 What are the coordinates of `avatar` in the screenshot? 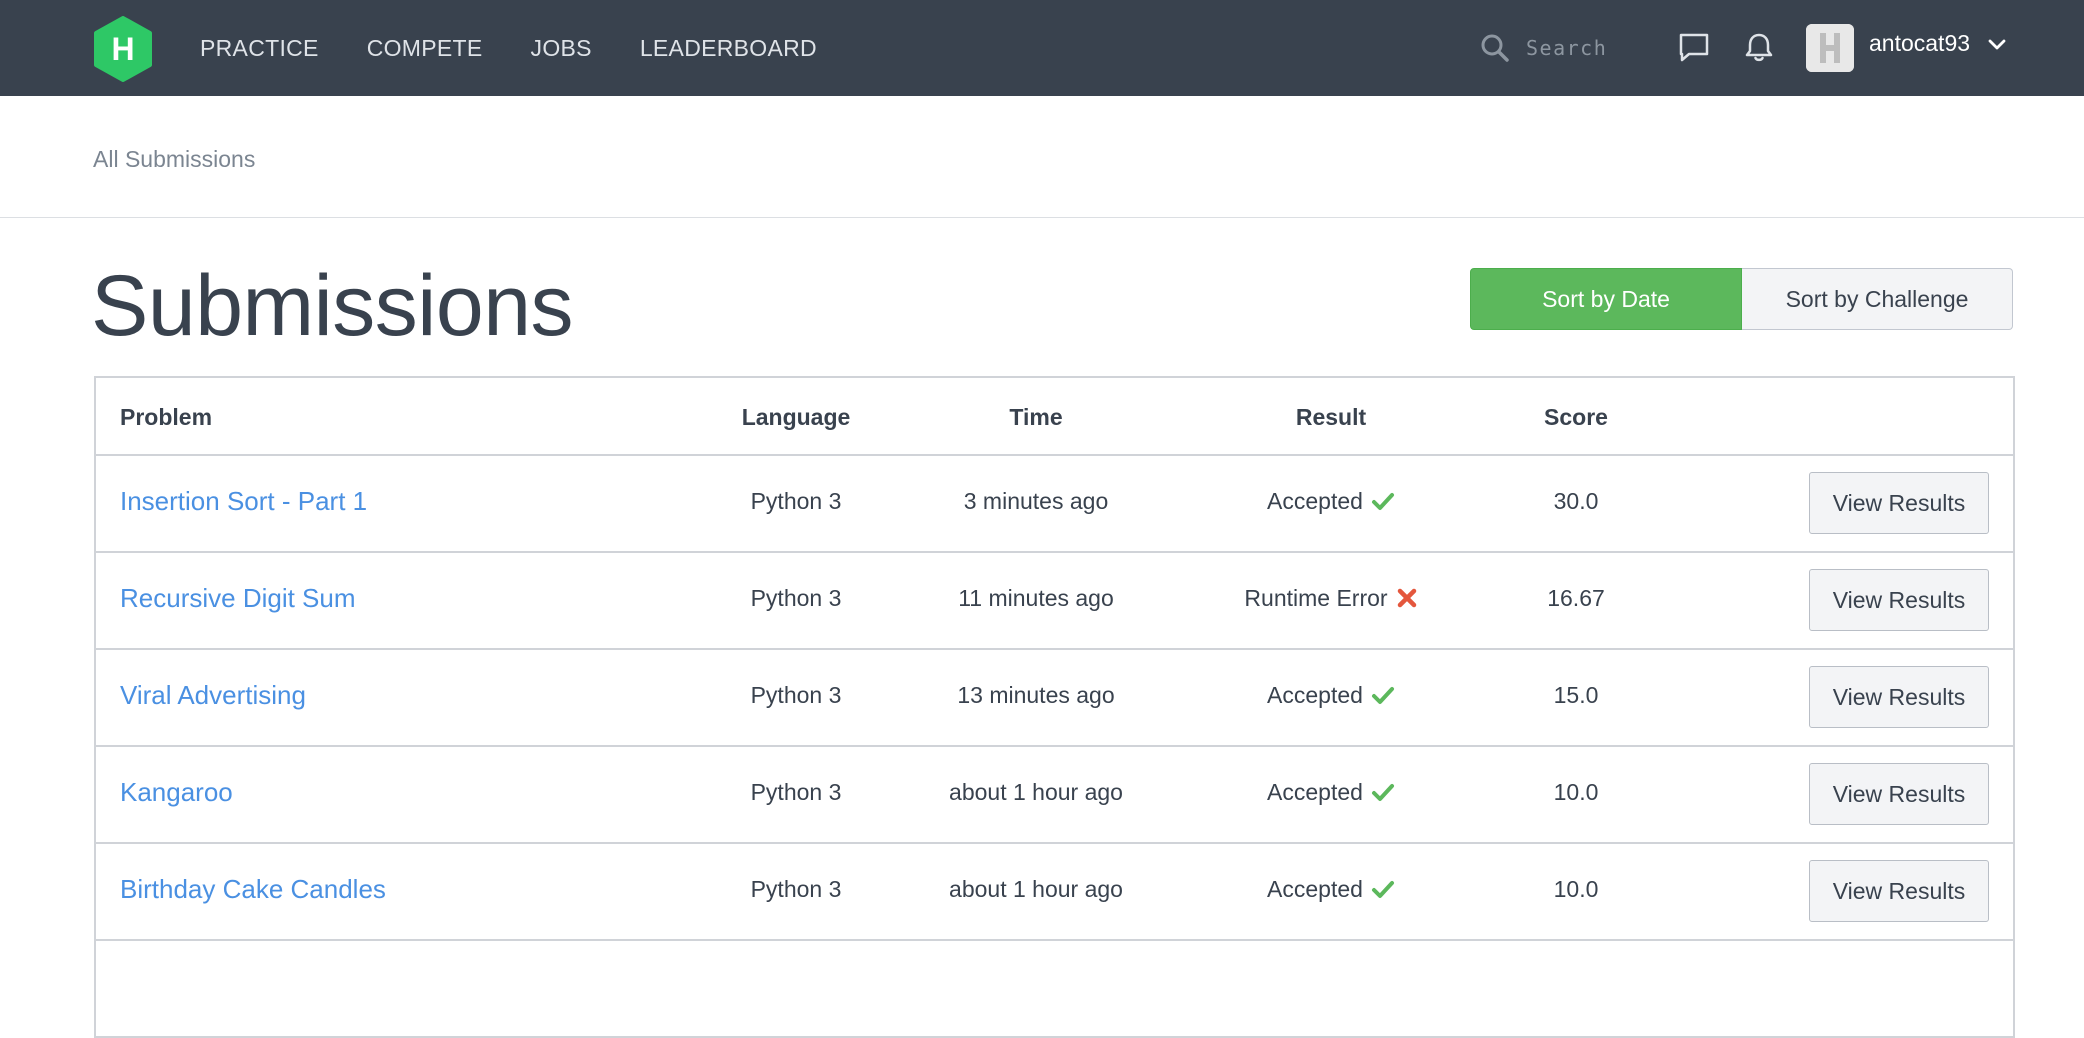 It's located at (1830, 48).